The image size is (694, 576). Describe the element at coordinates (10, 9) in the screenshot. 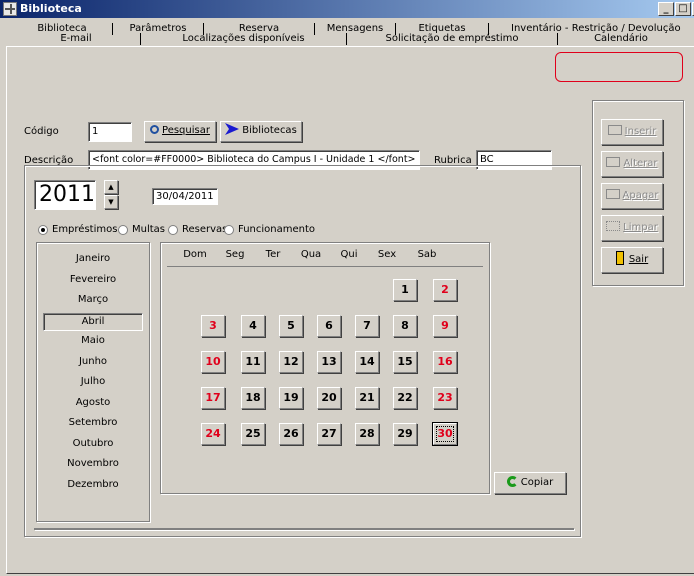

I see `app-icon` at that location.